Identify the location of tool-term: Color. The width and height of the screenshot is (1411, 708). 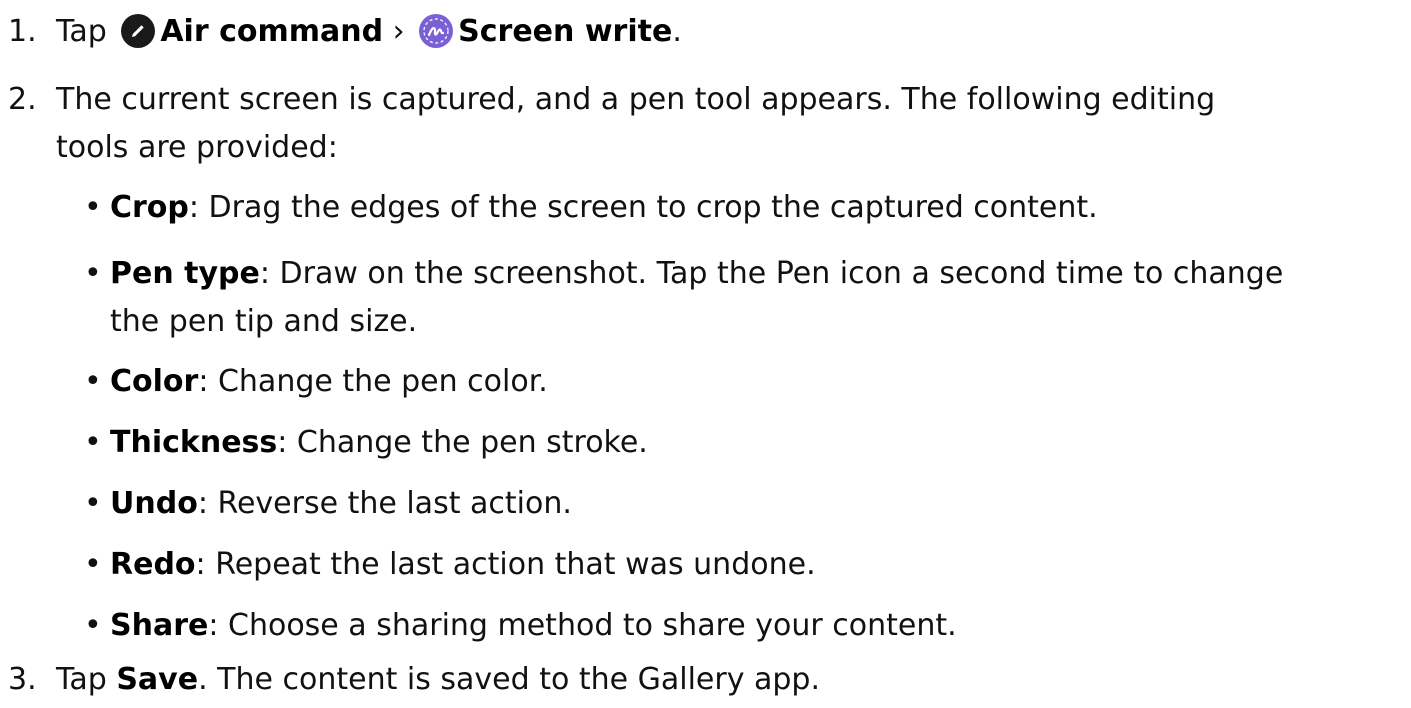
(154, 381).